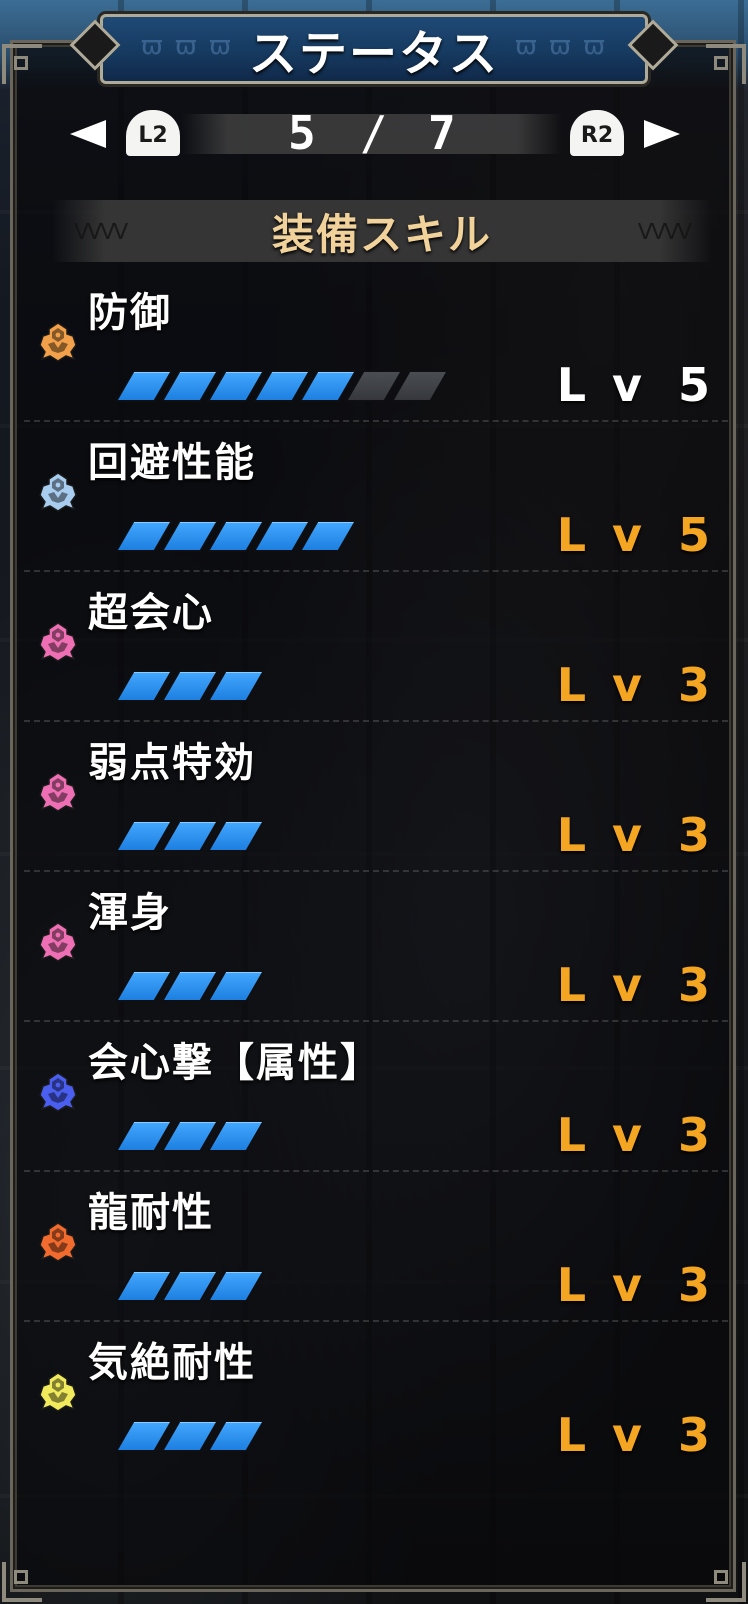 The image size is (748, 1604). Describe the element at coordinates (172, 1363) in the screenshot. I see `skill-name: 気絶耐性` at that location.